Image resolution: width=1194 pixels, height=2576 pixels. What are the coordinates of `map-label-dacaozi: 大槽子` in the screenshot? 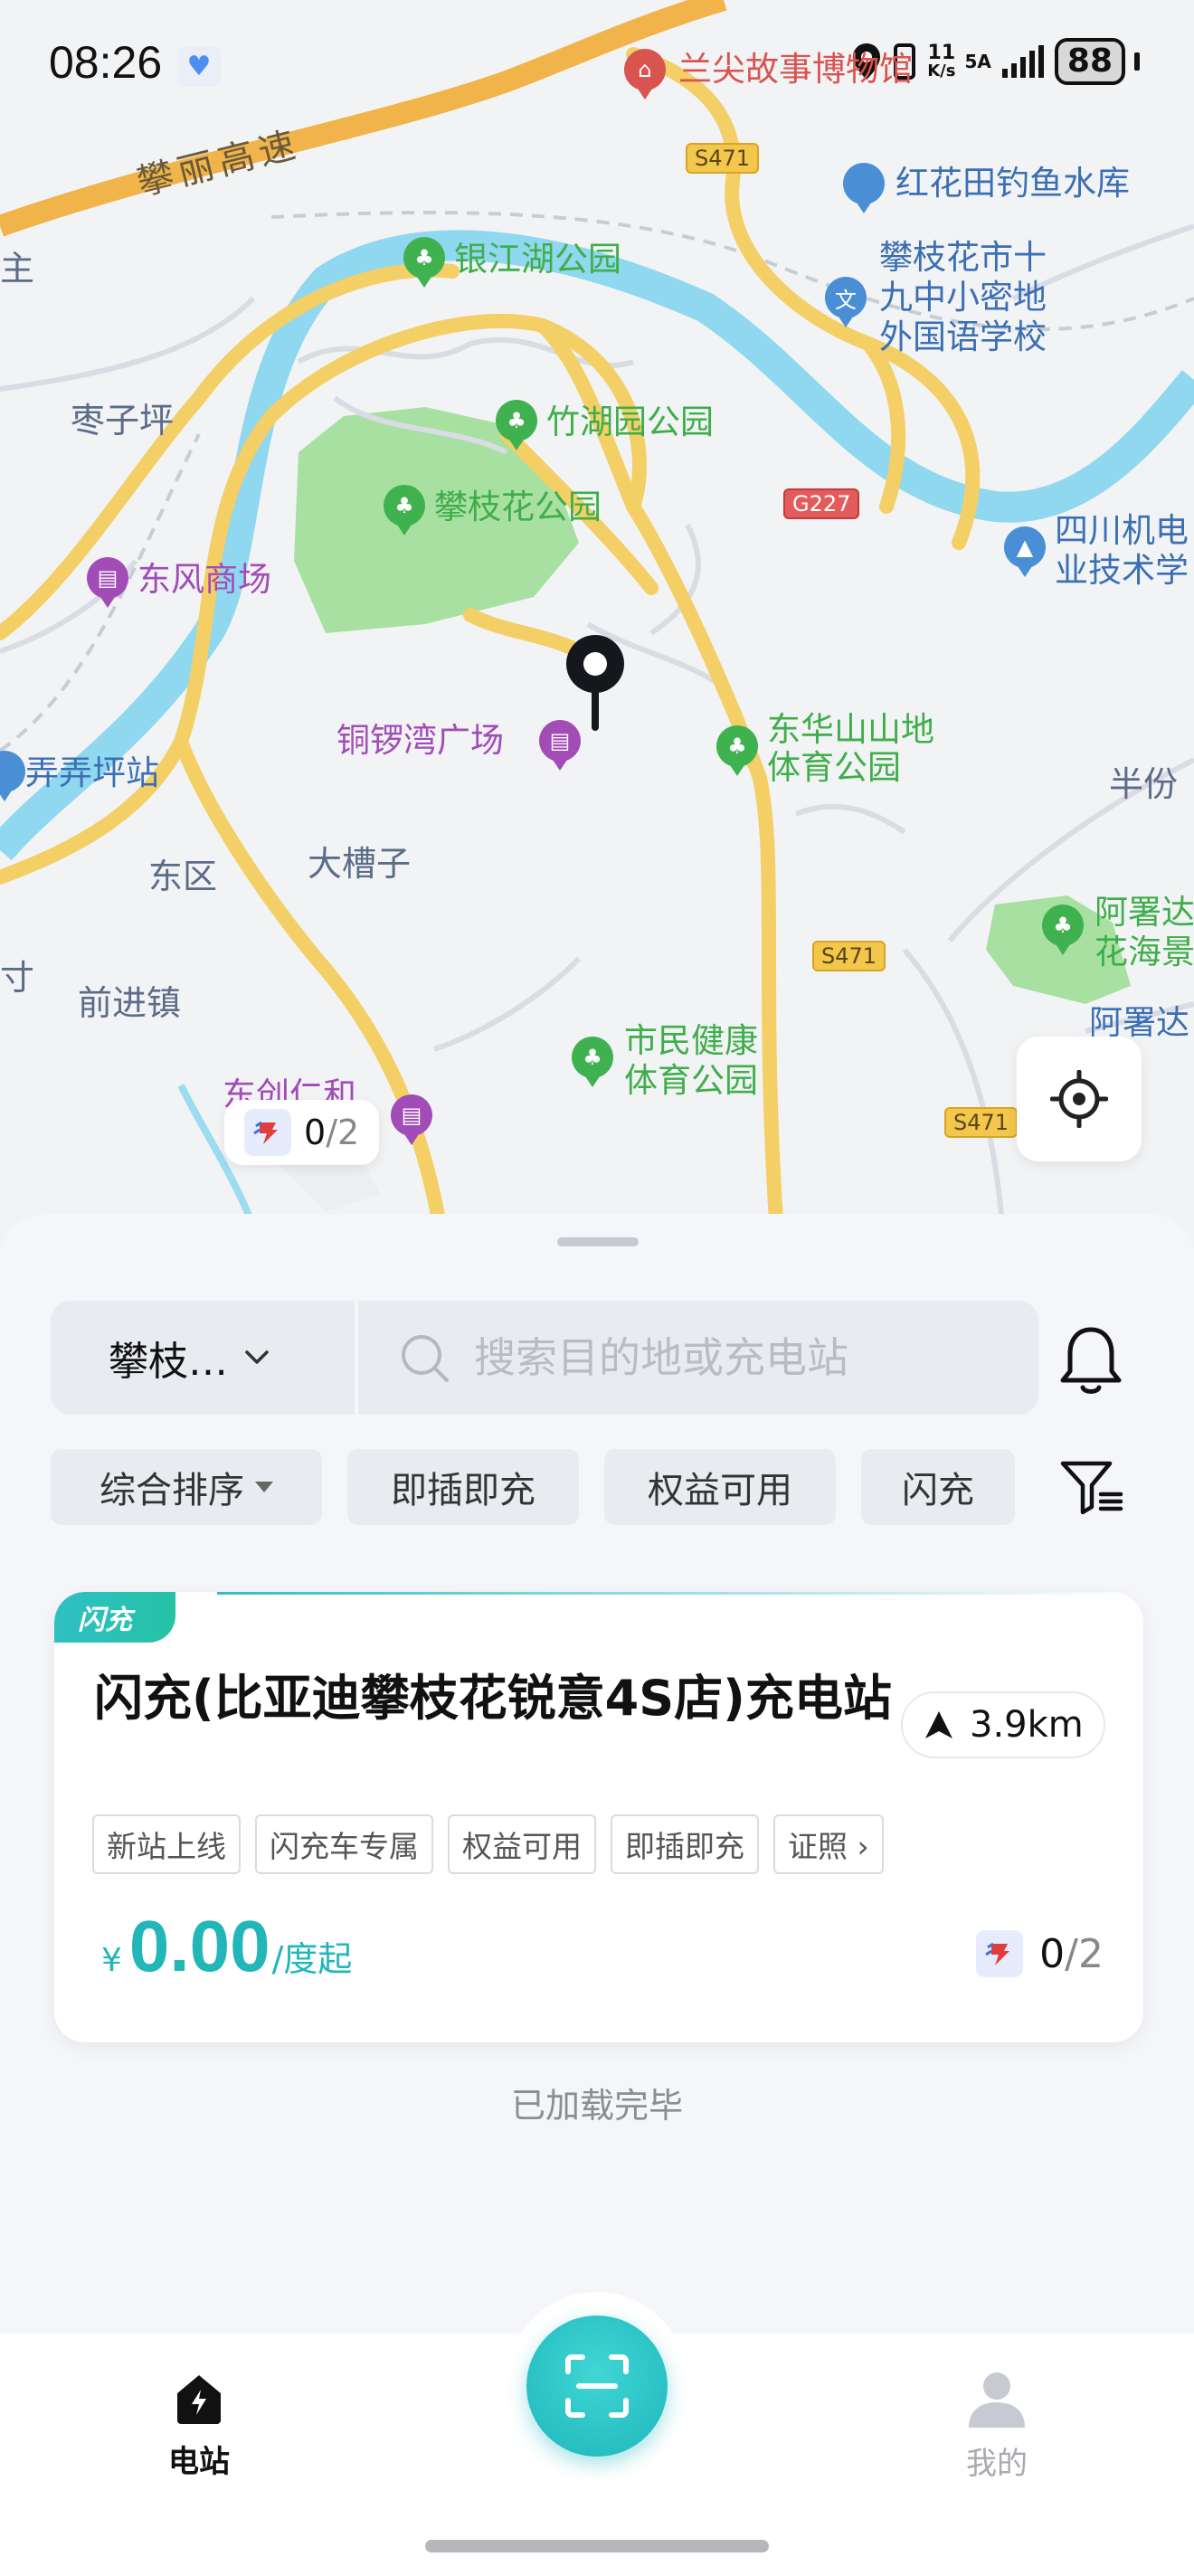 It's located at (360, 864).